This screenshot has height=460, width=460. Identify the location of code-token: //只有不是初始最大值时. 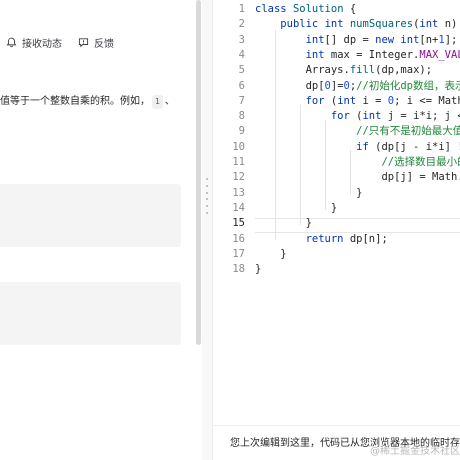
(408, 131).